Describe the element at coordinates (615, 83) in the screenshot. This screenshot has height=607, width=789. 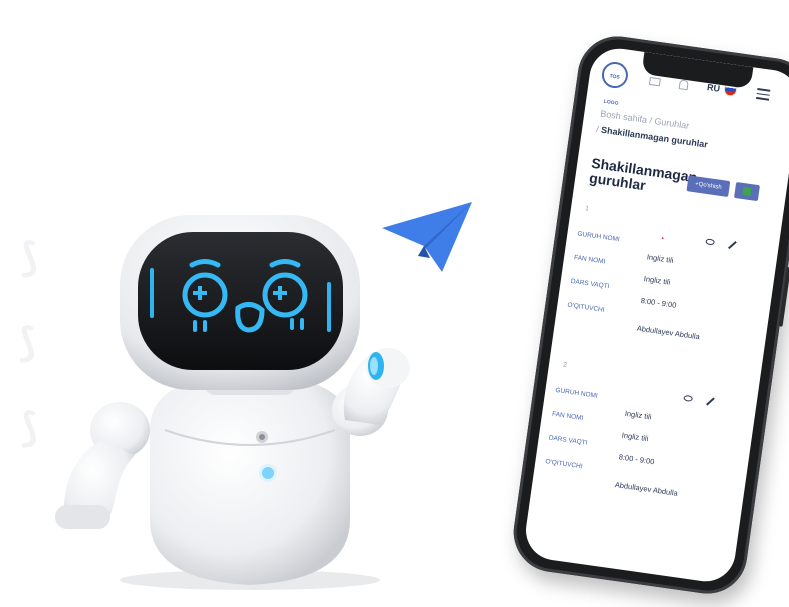
I see `university-logo-icon: TOS LOGO` at that location.